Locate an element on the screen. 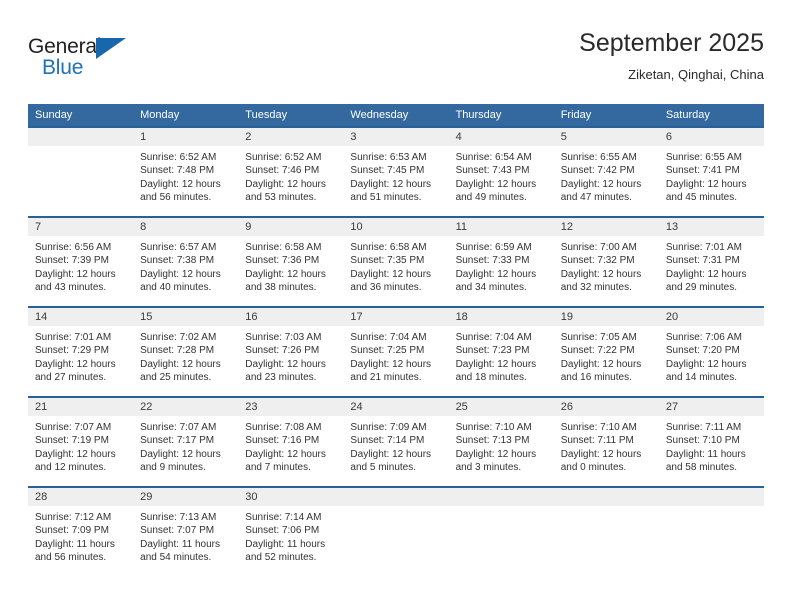  day-sunset-text: Sunset: 7:39 PM is located at coordinates (72, 261).